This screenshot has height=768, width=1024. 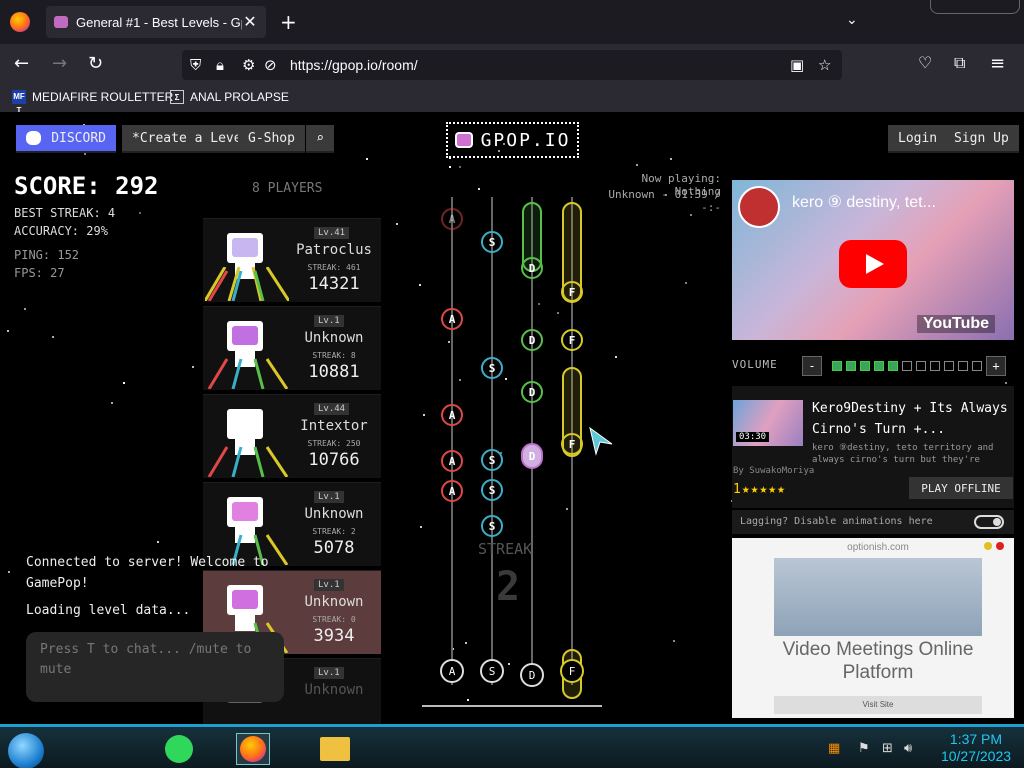 I want to click on note-f: F, so click(x=572, y=340).